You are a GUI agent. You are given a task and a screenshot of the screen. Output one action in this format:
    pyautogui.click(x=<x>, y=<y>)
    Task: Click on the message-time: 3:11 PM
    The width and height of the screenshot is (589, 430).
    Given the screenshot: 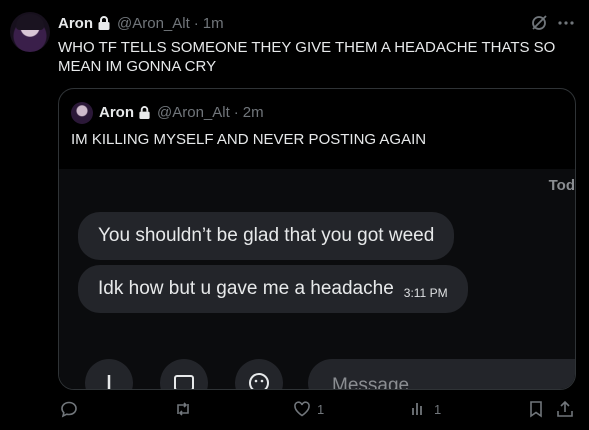 What is the action you would take?
    pyautogui.click(x=425, y=293)
    